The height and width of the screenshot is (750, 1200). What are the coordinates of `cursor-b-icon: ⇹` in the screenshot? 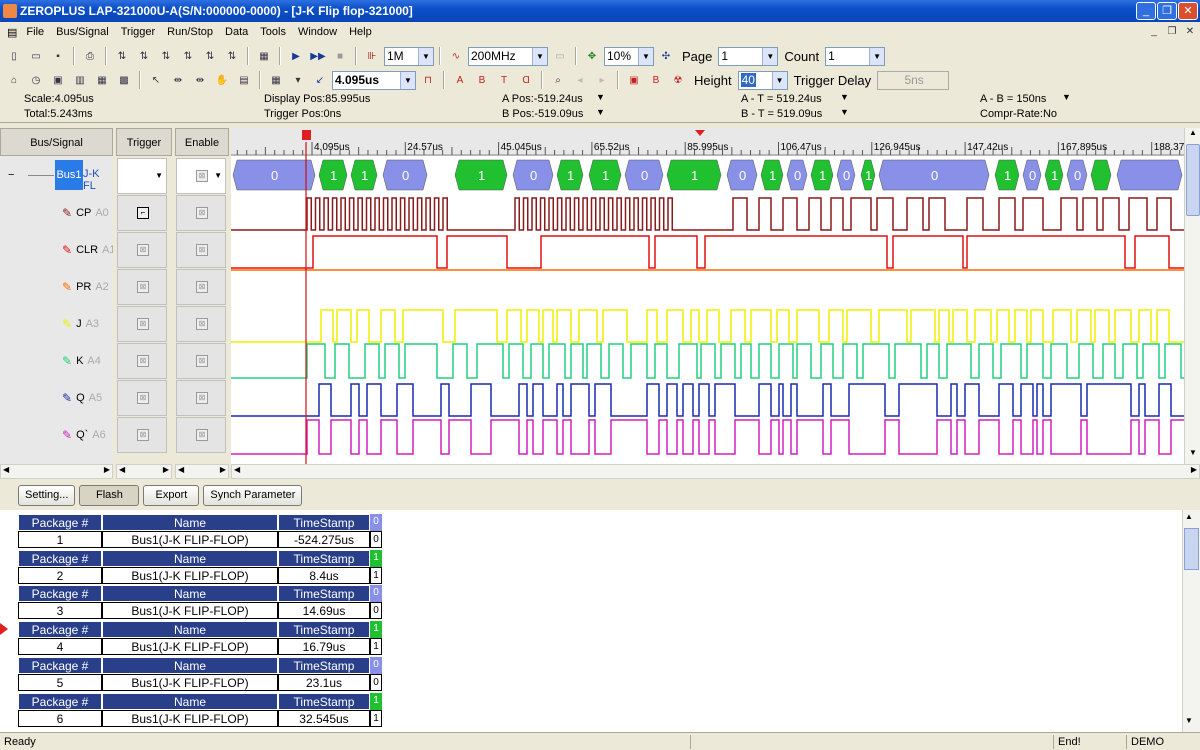 It's located at (200, 80).